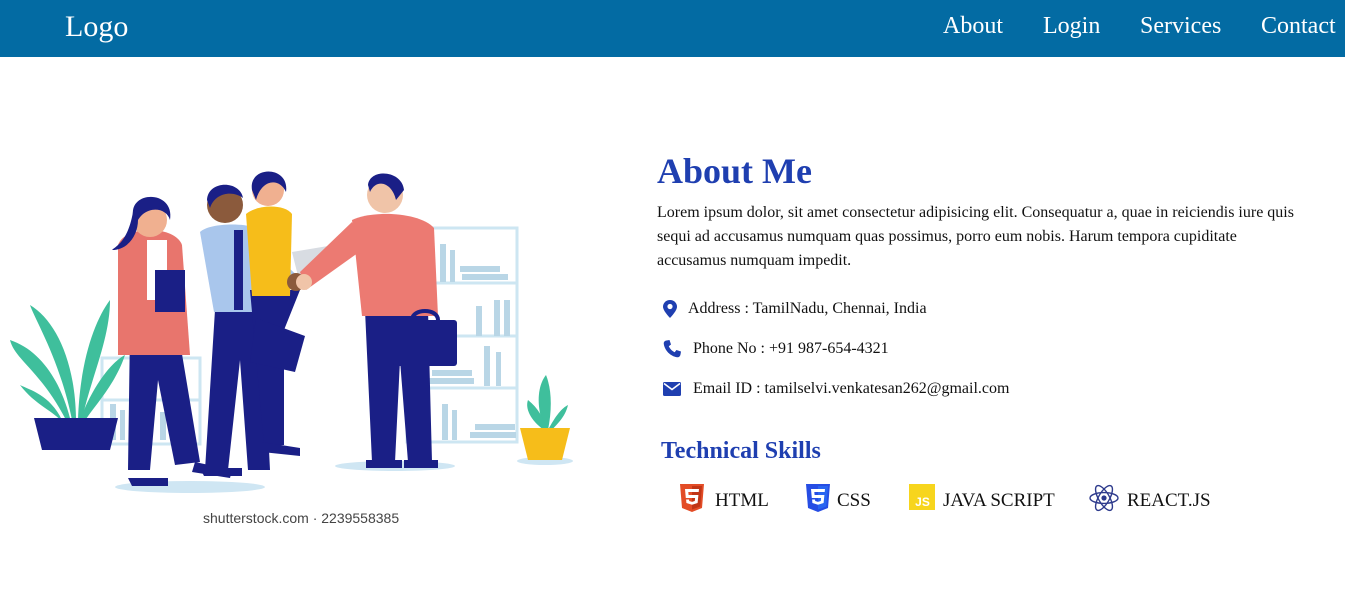  I want to click on javascript-icon: JS, so click(922, 497).